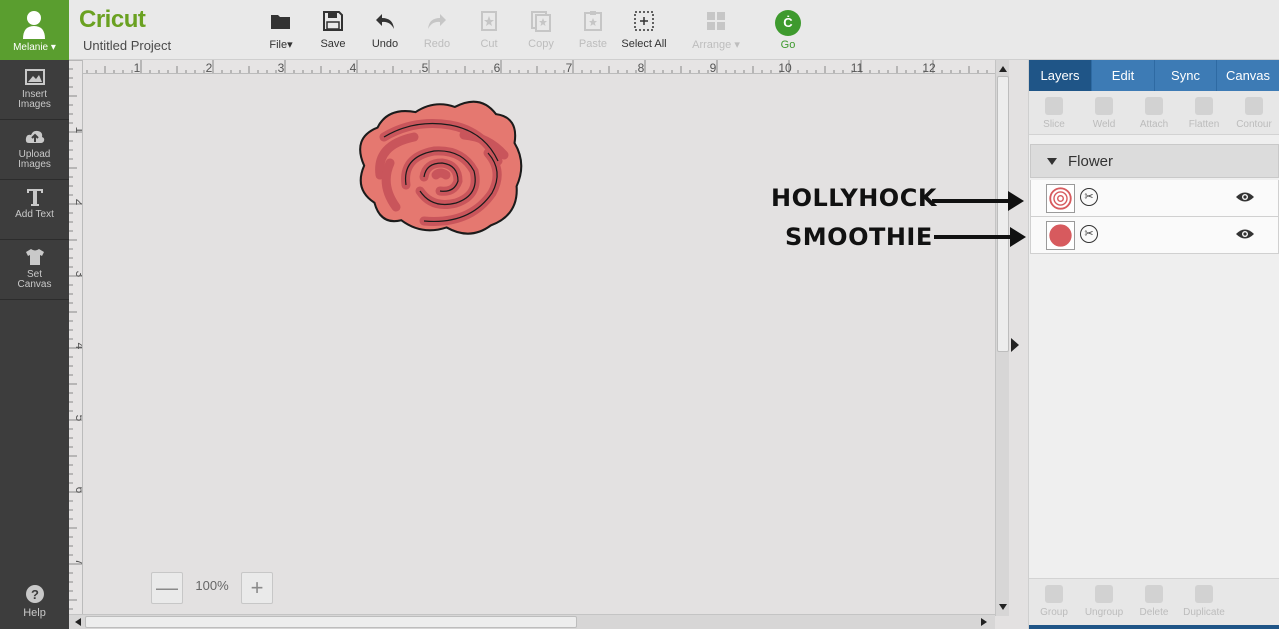 The height and width of the screenshot is (629, 1279). Describe the element at coordinates (76, 335) in the screenshot. I see `ruler-ticks-left: 1 2 3 4 5 6 7` at that location.